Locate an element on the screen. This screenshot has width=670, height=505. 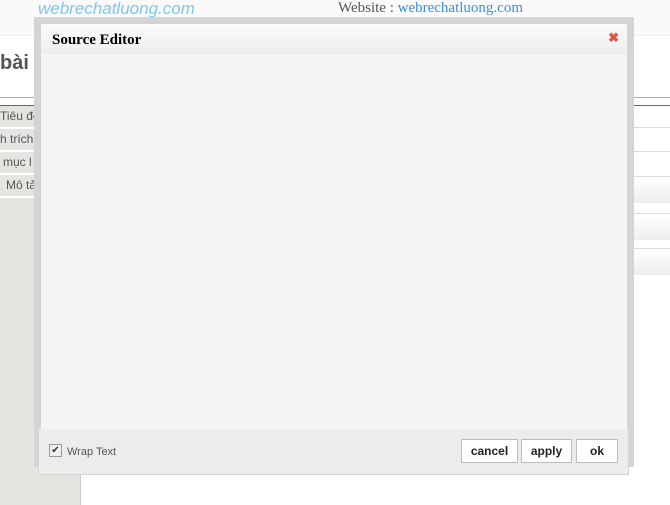
dialog-header: Source Editor ✖ is located at coordinates (334, 39).